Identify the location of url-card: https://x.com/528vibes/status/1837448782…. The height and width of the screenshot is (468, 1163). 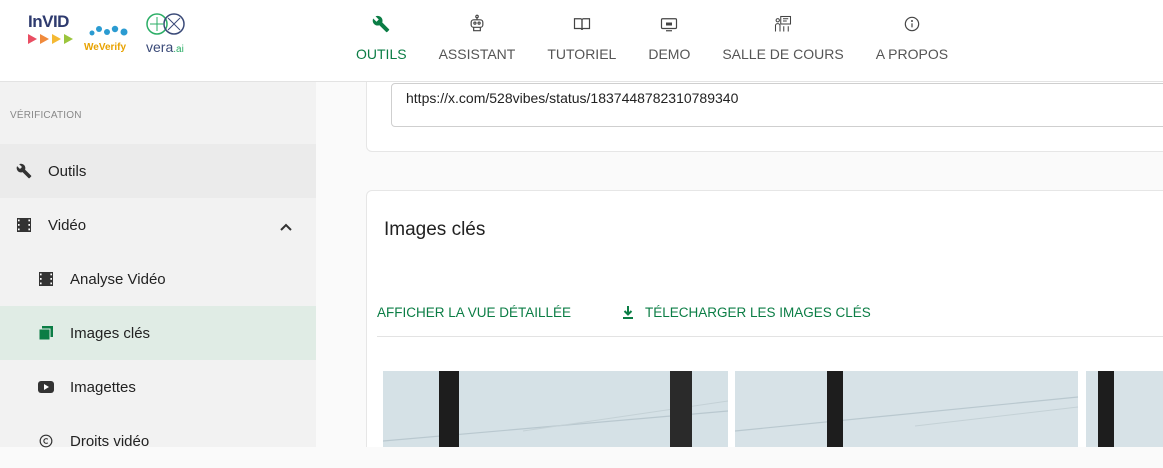
(764, 117).